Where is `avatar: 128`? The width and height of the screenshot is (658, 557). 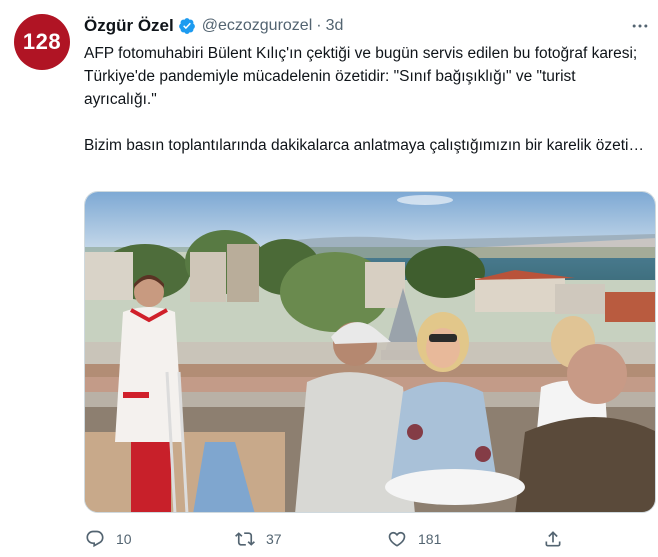
avatar: 128 is located at coordinates (42, 42).